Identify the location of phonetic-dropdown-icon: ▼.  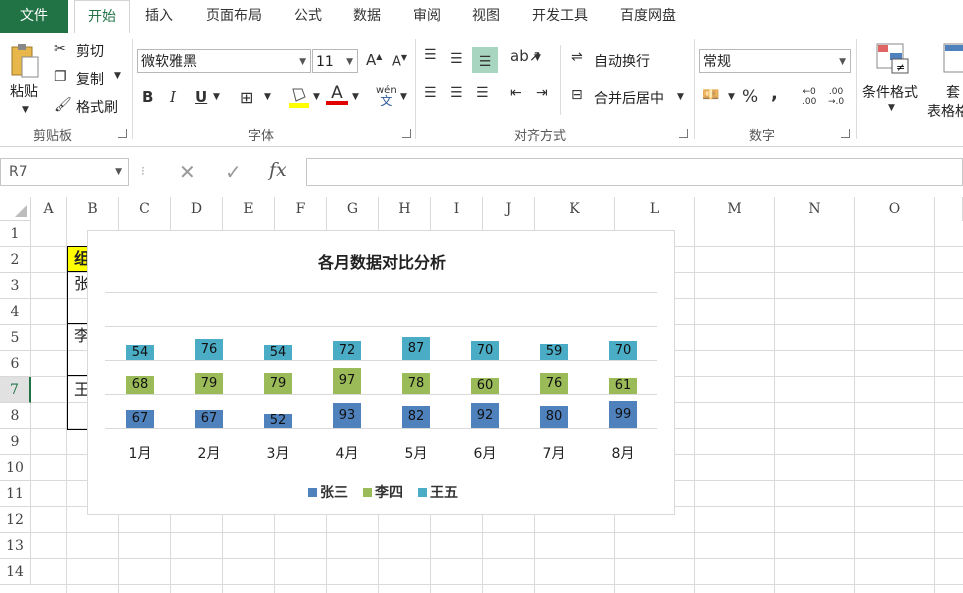
(403, 97).